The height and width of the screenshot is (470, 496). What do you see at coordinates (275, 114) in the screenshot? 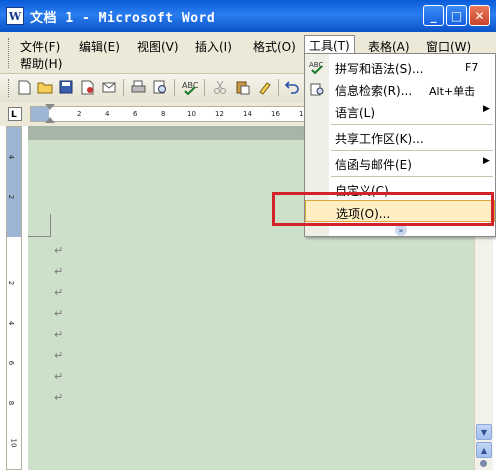
I see `ruler-tick: 16` at bounding box center [275, 114].